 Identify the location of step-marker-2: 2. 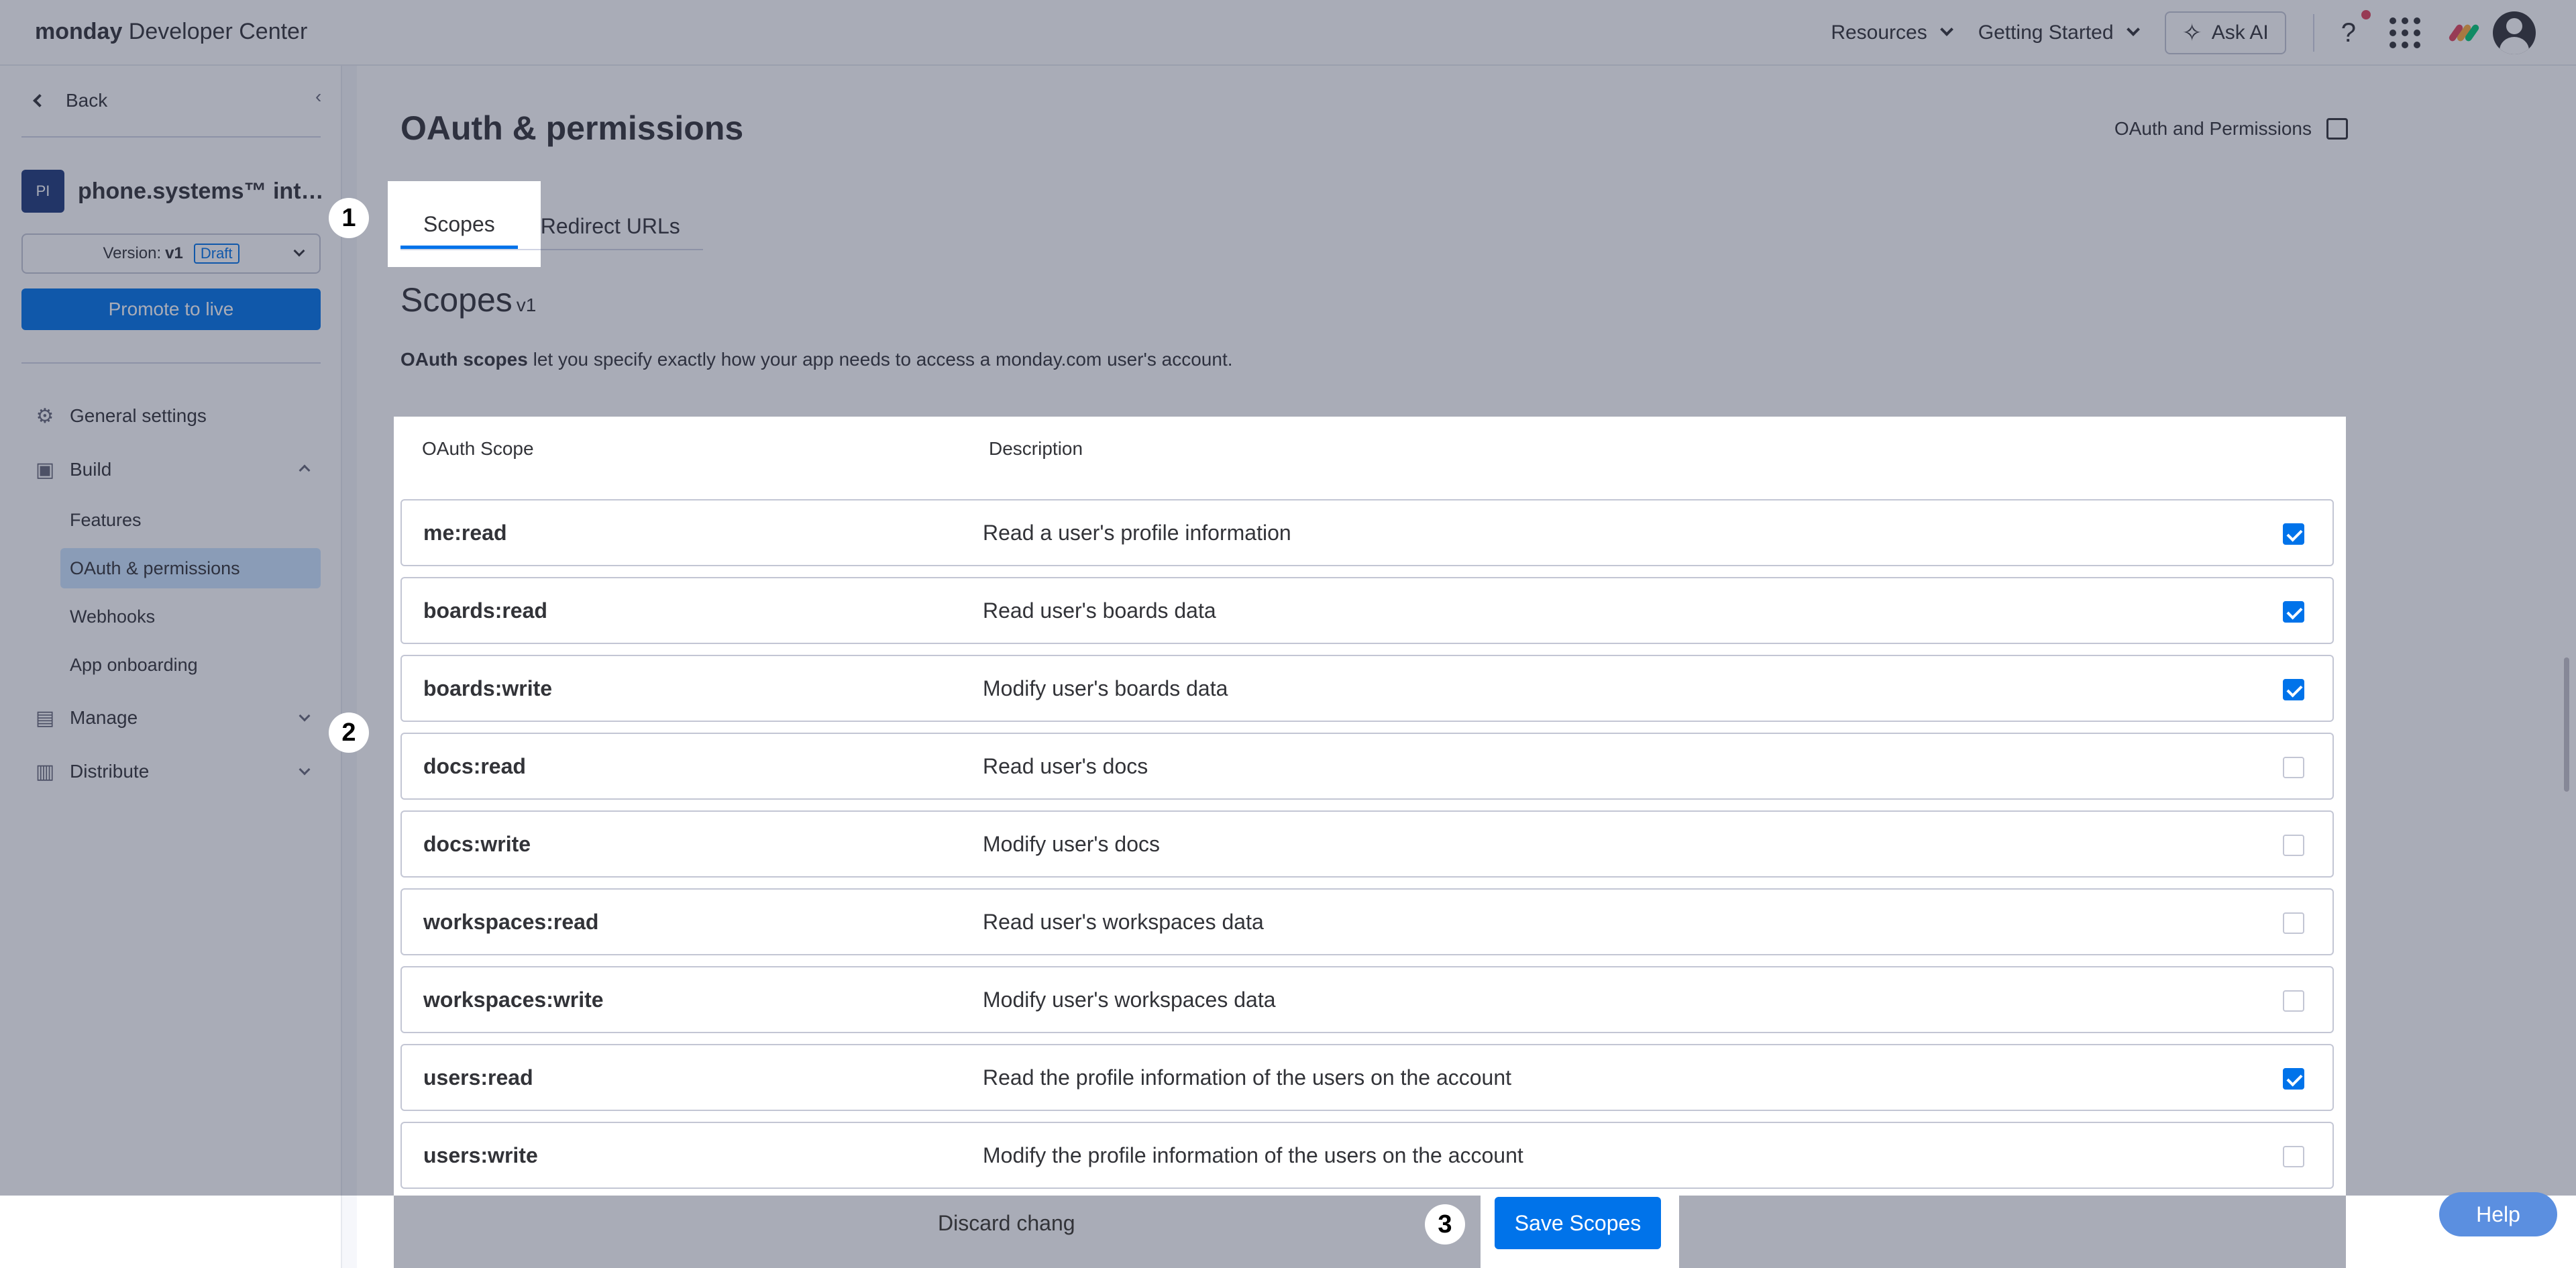
(349, 732).